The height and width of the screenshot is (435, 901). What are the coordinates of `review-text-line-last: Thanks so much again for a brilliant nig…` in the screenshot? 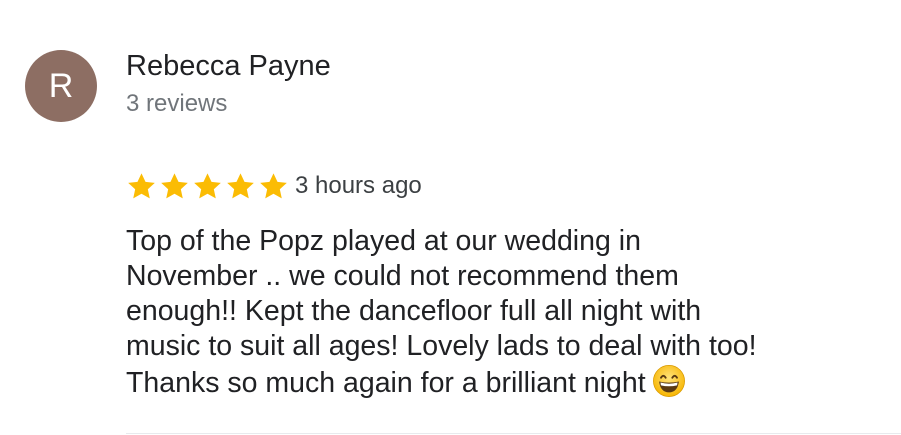 It's located at (506, 382).